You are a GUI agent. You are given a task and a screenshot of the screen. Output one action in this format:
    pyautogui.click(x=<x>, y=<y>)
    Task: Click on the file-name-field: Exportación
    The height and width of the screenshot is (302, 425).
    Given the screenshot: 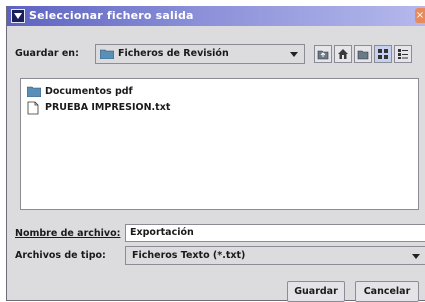 What is the action you would take?
    pyautogui.click(x=275, y=233)
    